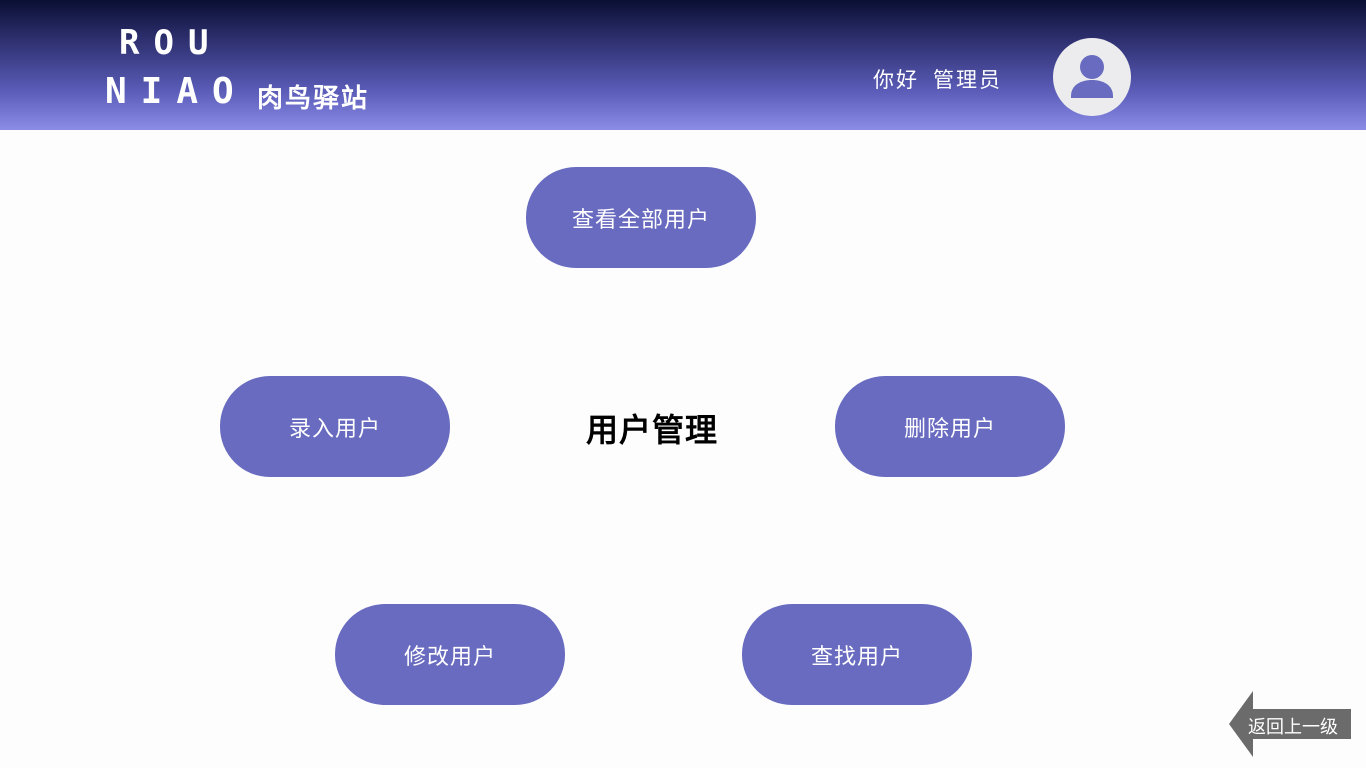  Describe the element at coordinates (1293, 727) in the screenshot. I see `back-button-label: 返回上一级` at that location.